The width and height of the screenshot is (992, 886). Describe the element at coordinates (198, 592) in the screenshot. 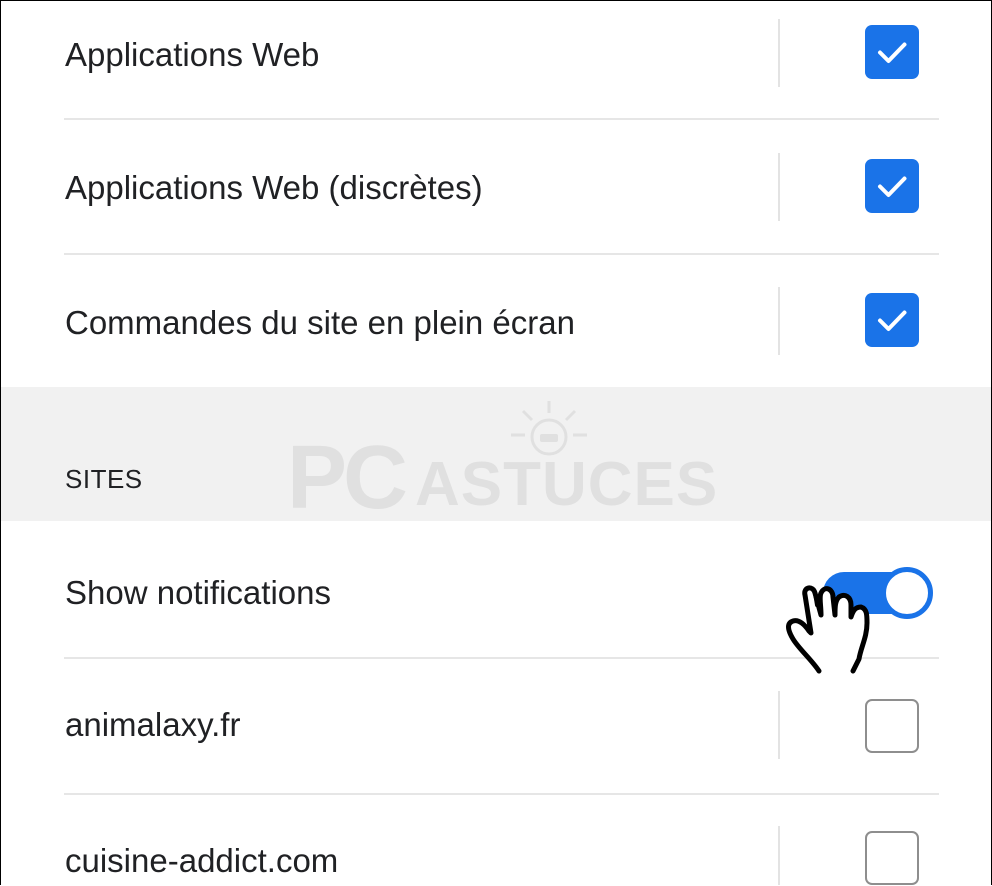

I see `toggle-label: Show notifications` at that location.